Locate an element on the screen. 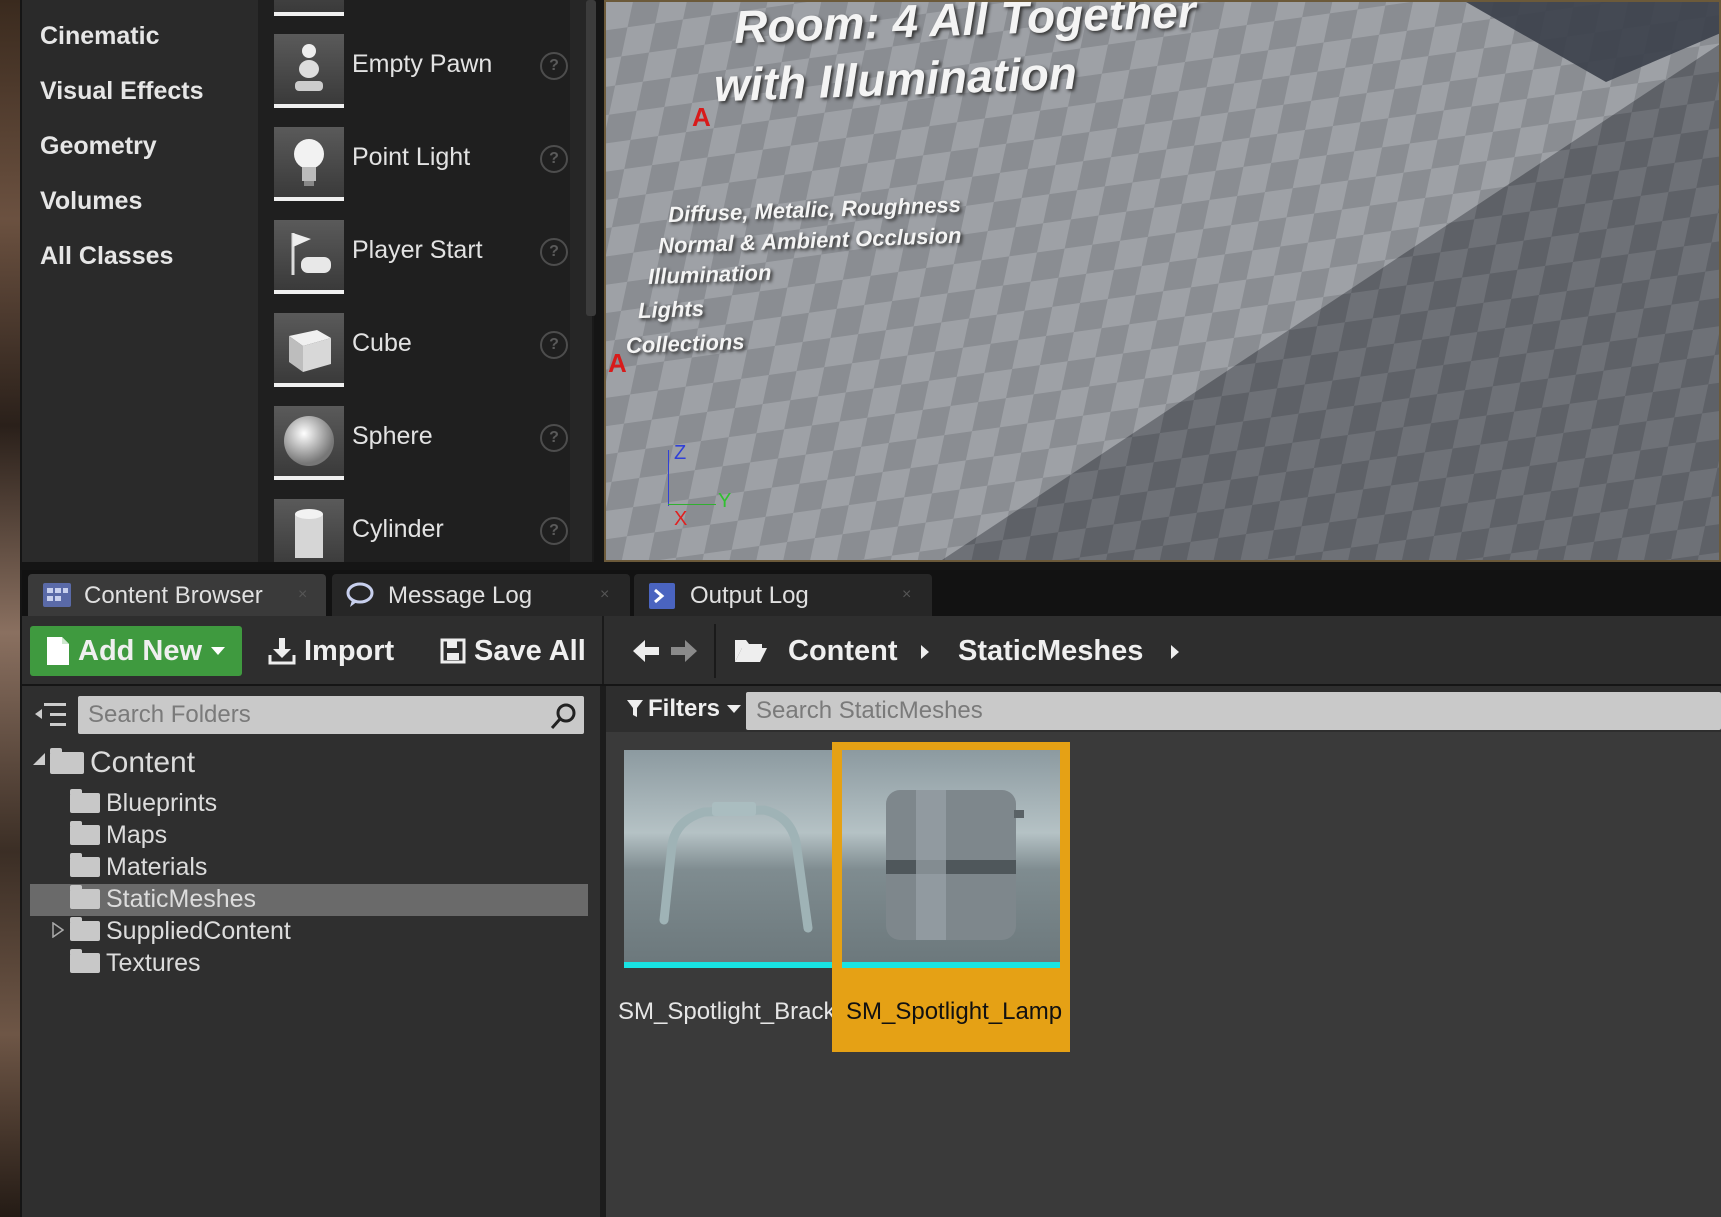 This screenshot has height=1217, width=1721. actor-item-cube: Cube ? is located at coordinates (414, 346).